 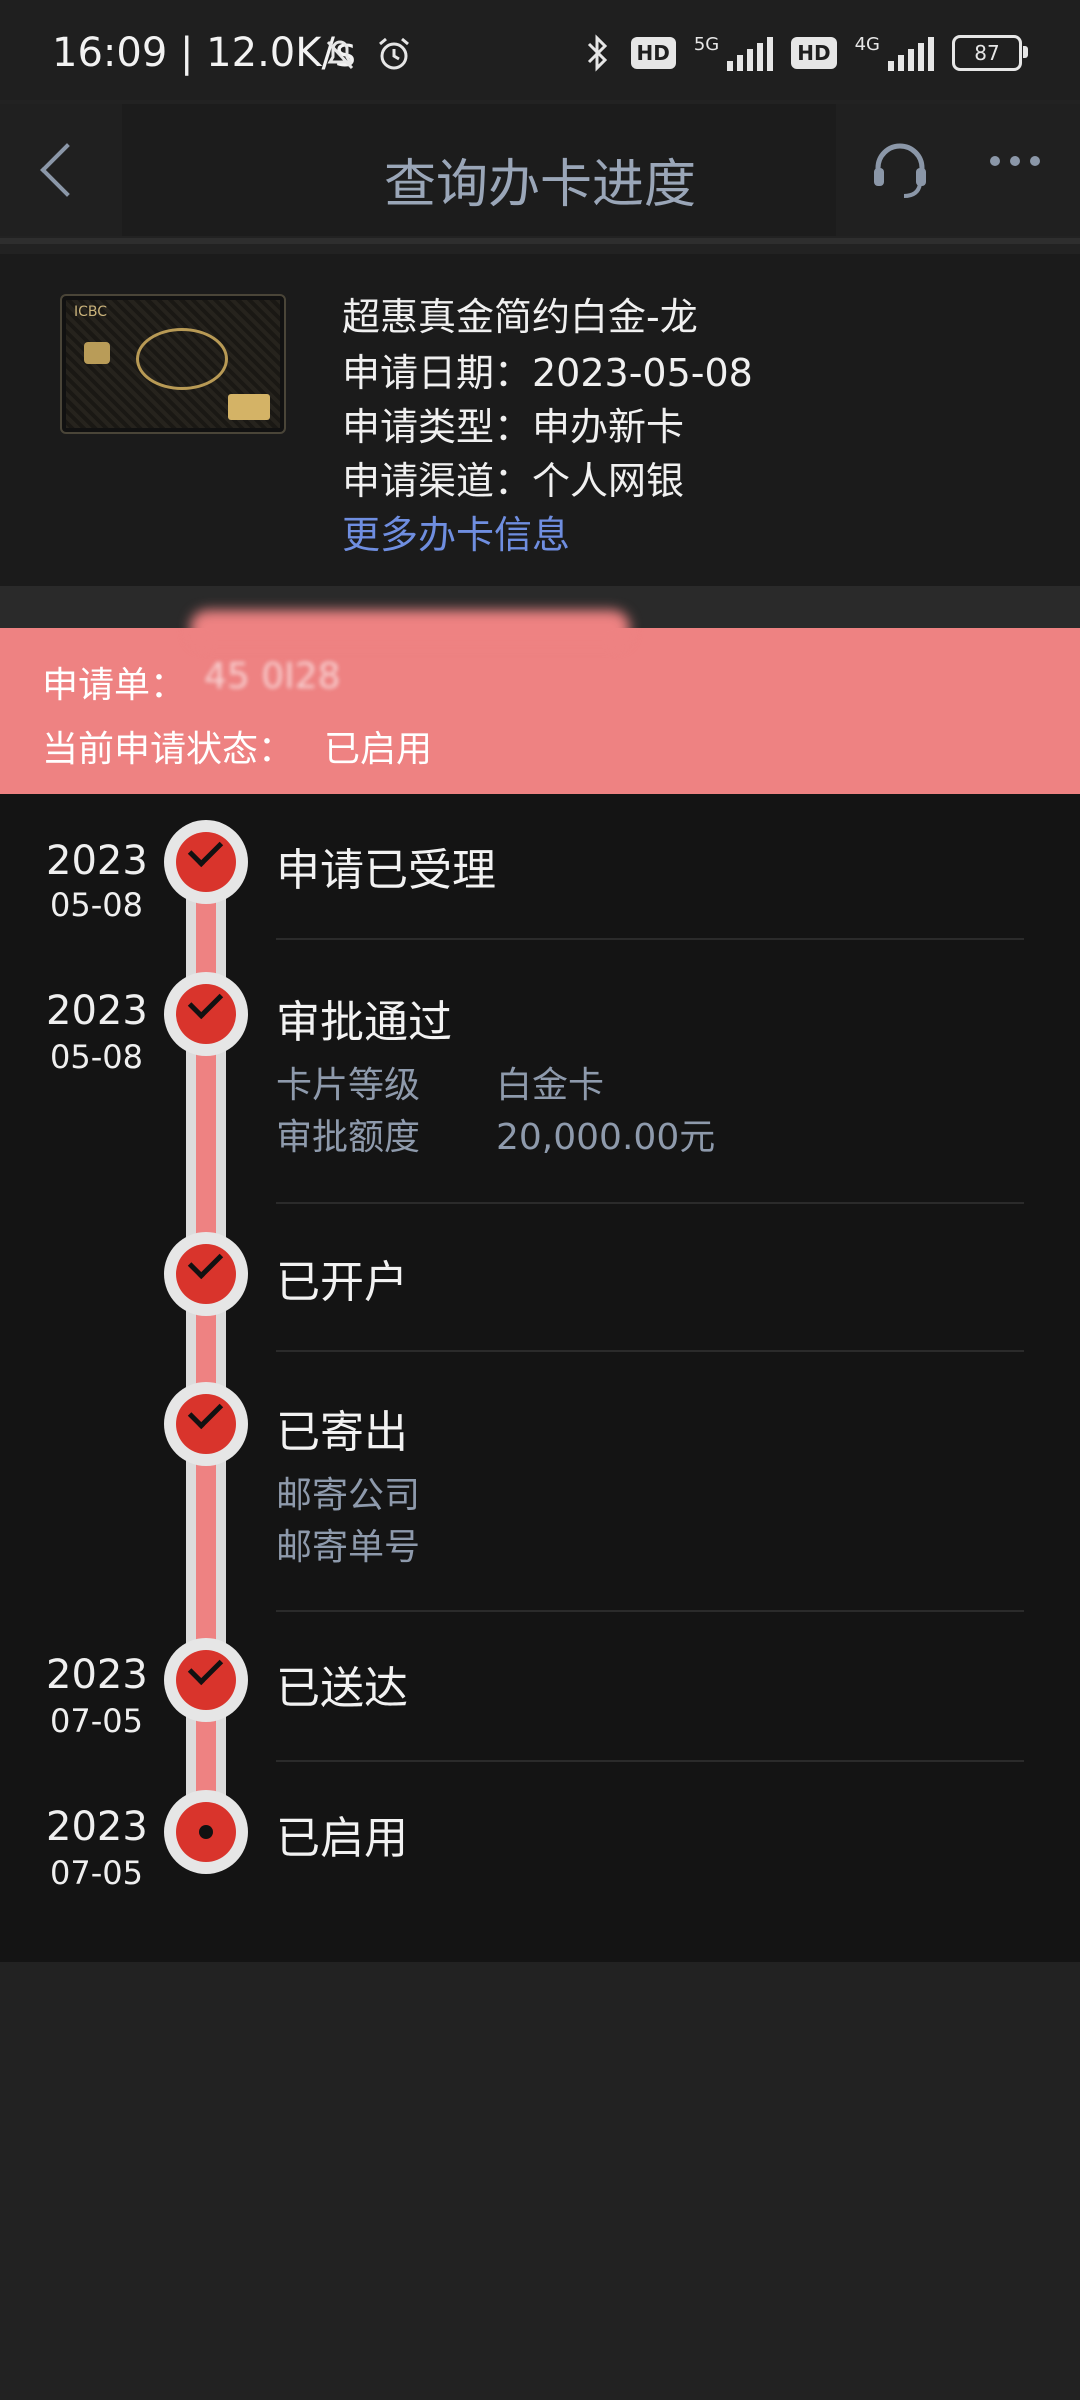 I want to click on detail-label: 卡片等级, so click(x=348, y=1085).